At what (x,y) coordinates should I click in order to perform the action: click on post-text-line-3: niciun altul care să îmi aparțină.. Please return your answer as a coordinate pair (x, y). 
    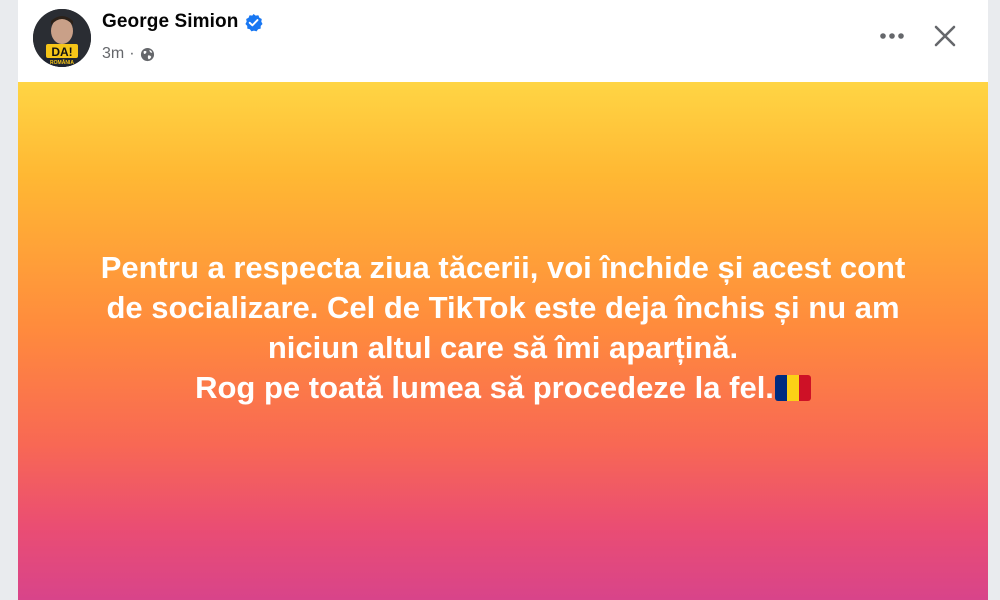
    Looking at the image, I should click on (503, 347).